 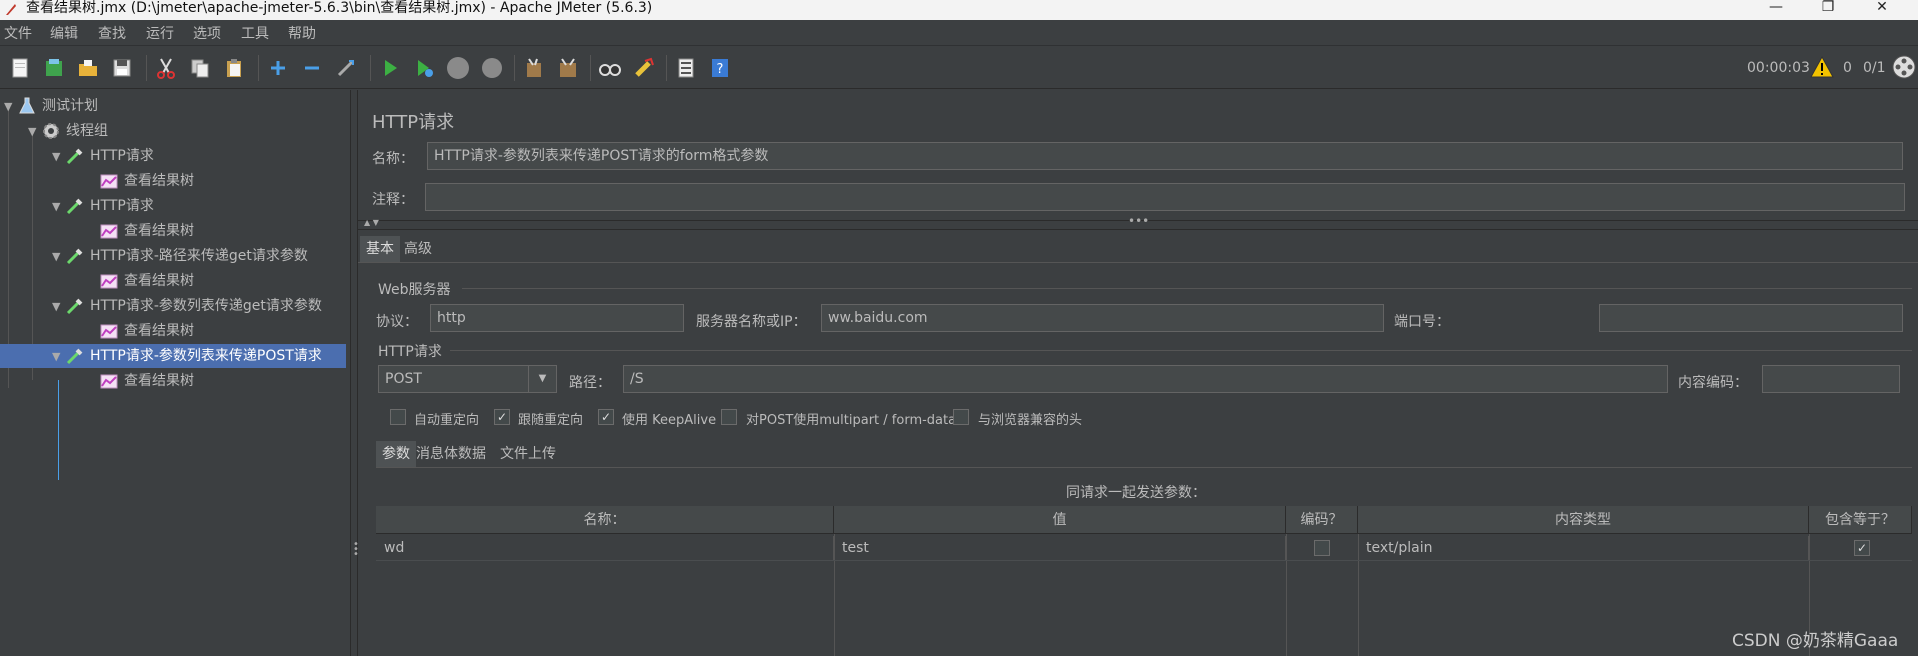 What do you see at coordinates (1060, 520) in the screenshot?
I see `column-header-value: 值` at bounding box center [1060, 520].